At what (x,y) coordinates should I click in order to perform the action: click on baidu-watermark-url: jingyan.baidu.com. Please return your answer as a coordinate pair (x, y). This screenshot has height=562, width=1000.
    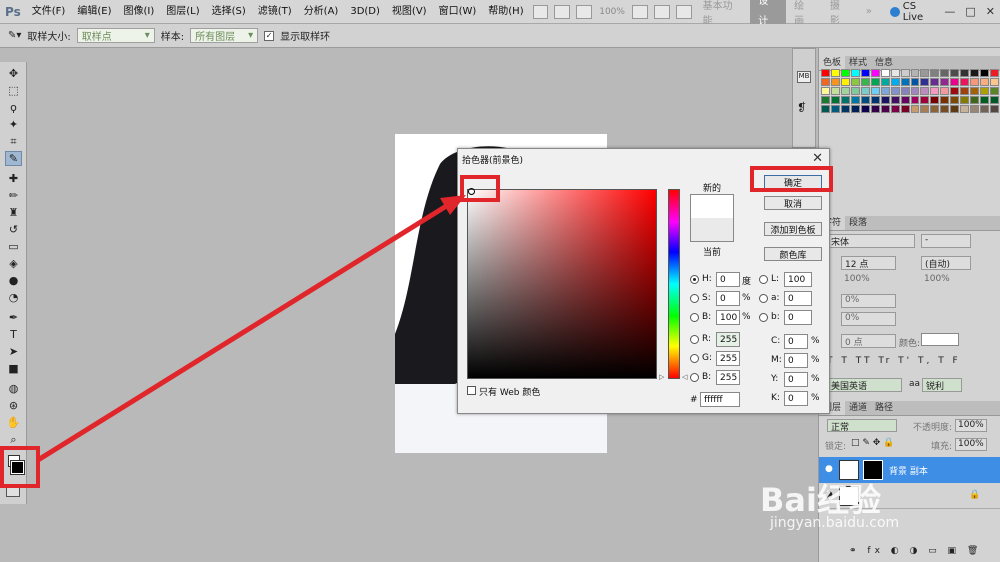
    Looking at the image, I should click on (835, 523).